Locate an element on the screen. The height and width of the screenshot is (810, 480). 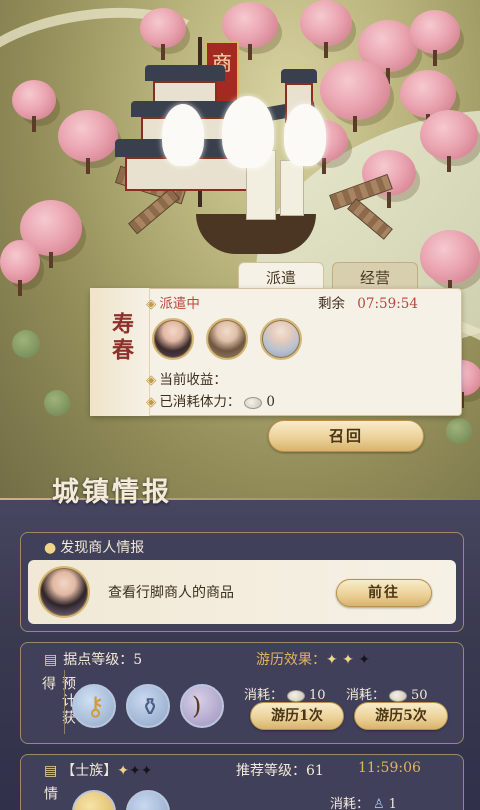
stamina-row: ◈ 已消耗体力： 0 is located at coordinates (210, 400).